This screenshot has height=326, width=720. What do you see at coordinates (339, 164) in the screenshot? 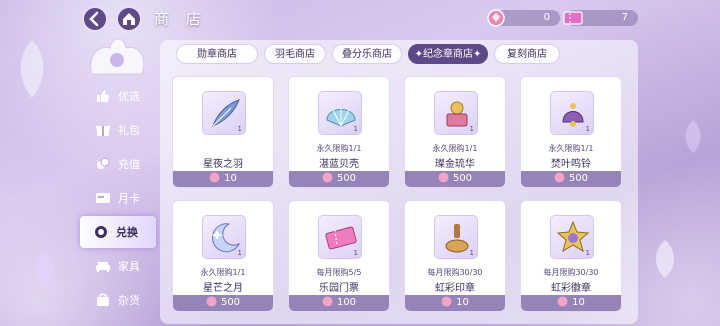
I see `item-name: 湛蓝贝壳` at bounding box center [339, 164].